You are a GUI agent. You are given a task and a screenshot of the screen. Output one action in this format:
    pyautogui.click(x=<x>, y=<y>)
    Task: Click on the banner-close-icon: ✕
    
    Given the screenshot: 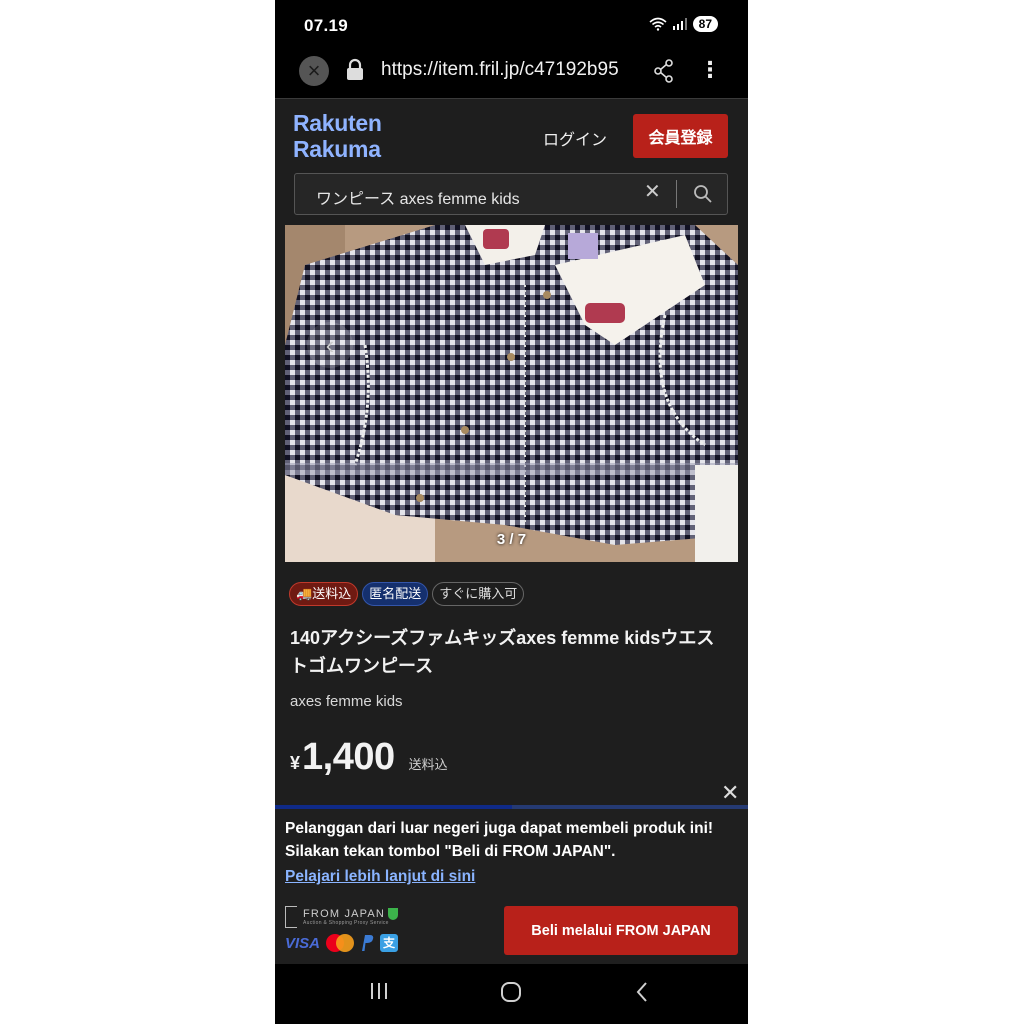 What is the action you would take?
    pyautogui.click(x=730, y=793)
    